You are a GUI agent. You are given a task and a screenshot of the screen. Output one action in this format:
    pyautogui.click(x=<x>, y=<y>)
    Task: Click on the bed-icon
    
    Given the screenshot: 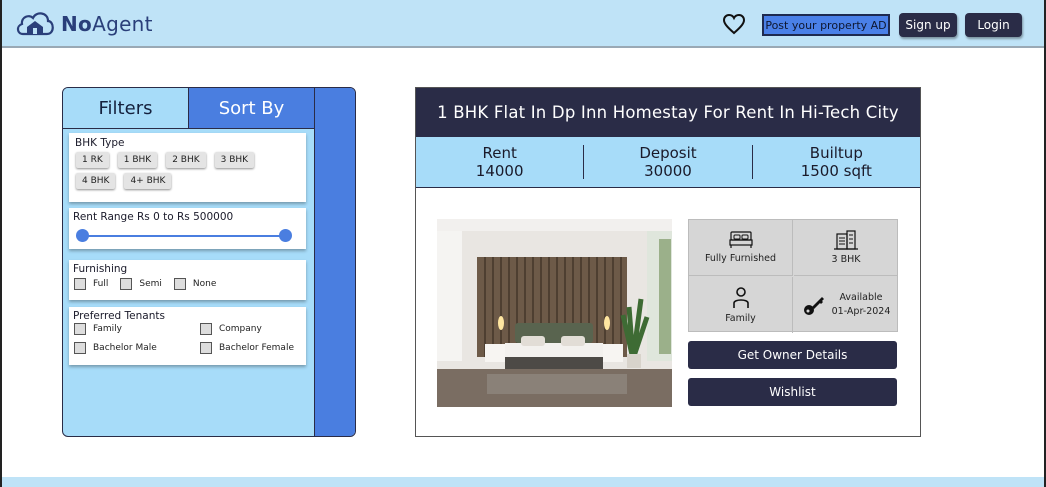 What is the action you would take?
    pyautogui.click(x=740, y=239)
    